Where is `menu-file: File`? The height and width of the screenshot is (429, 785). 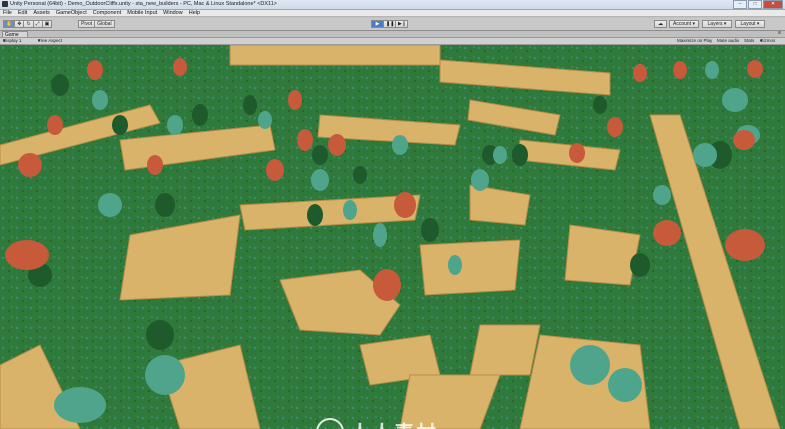
menu-file: File is located at coordinates (7, 13).